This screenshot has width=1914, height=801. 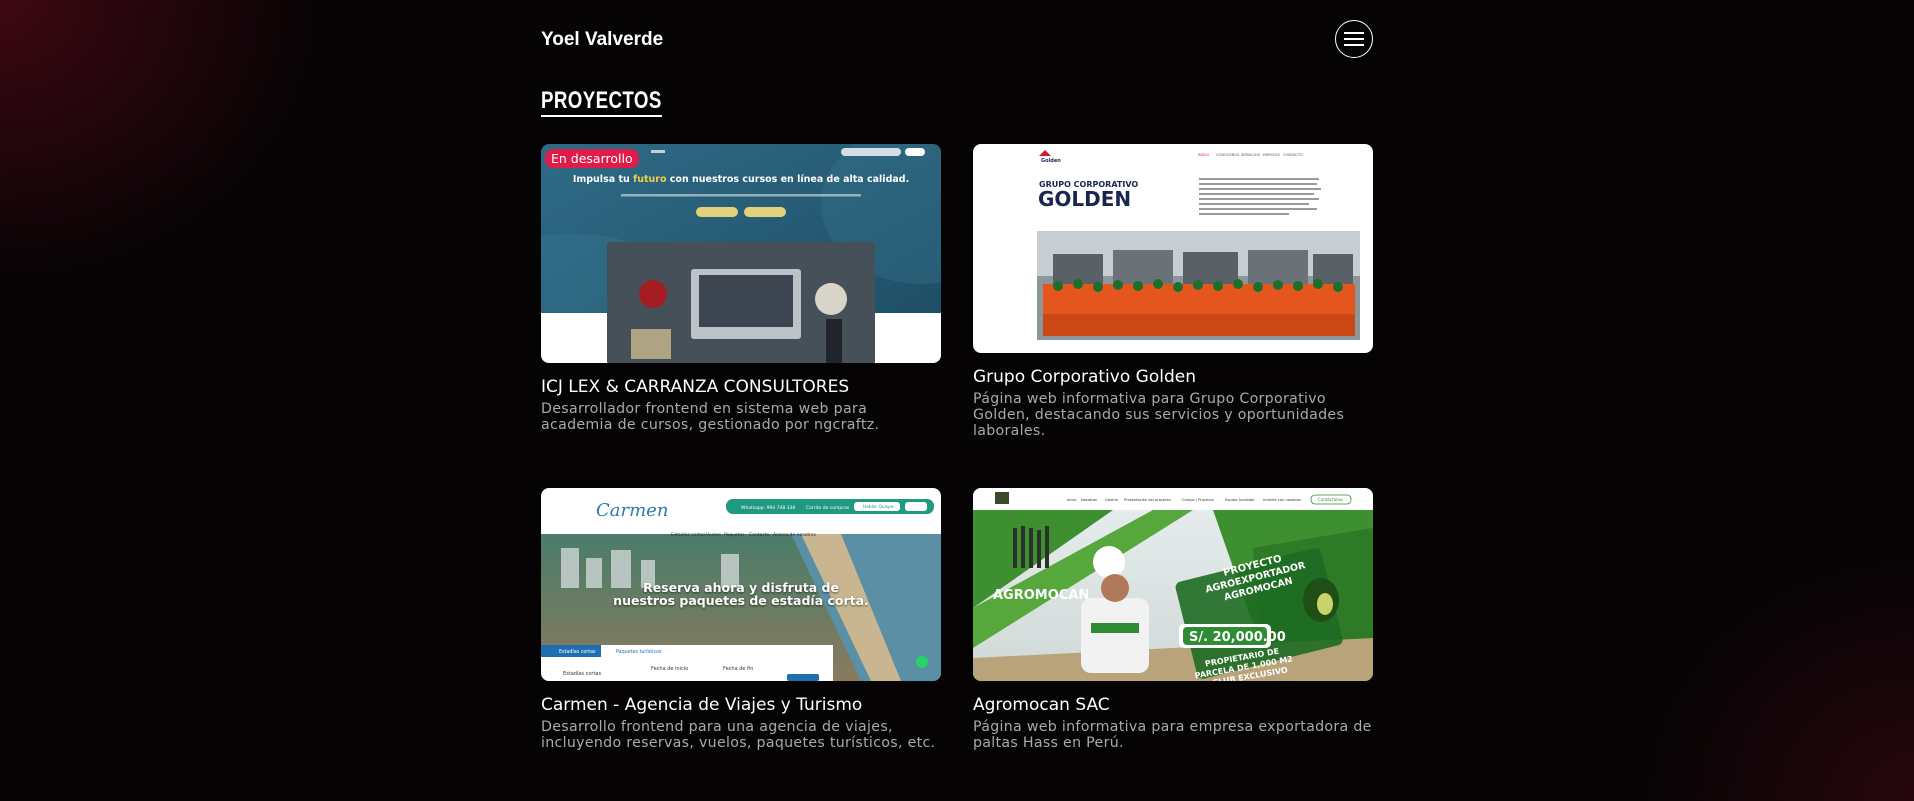 What do you see at coordinates (1089, 500) in the screenshot?
I see `svg-text: Nosotros` at bounding box center [1089, 500].